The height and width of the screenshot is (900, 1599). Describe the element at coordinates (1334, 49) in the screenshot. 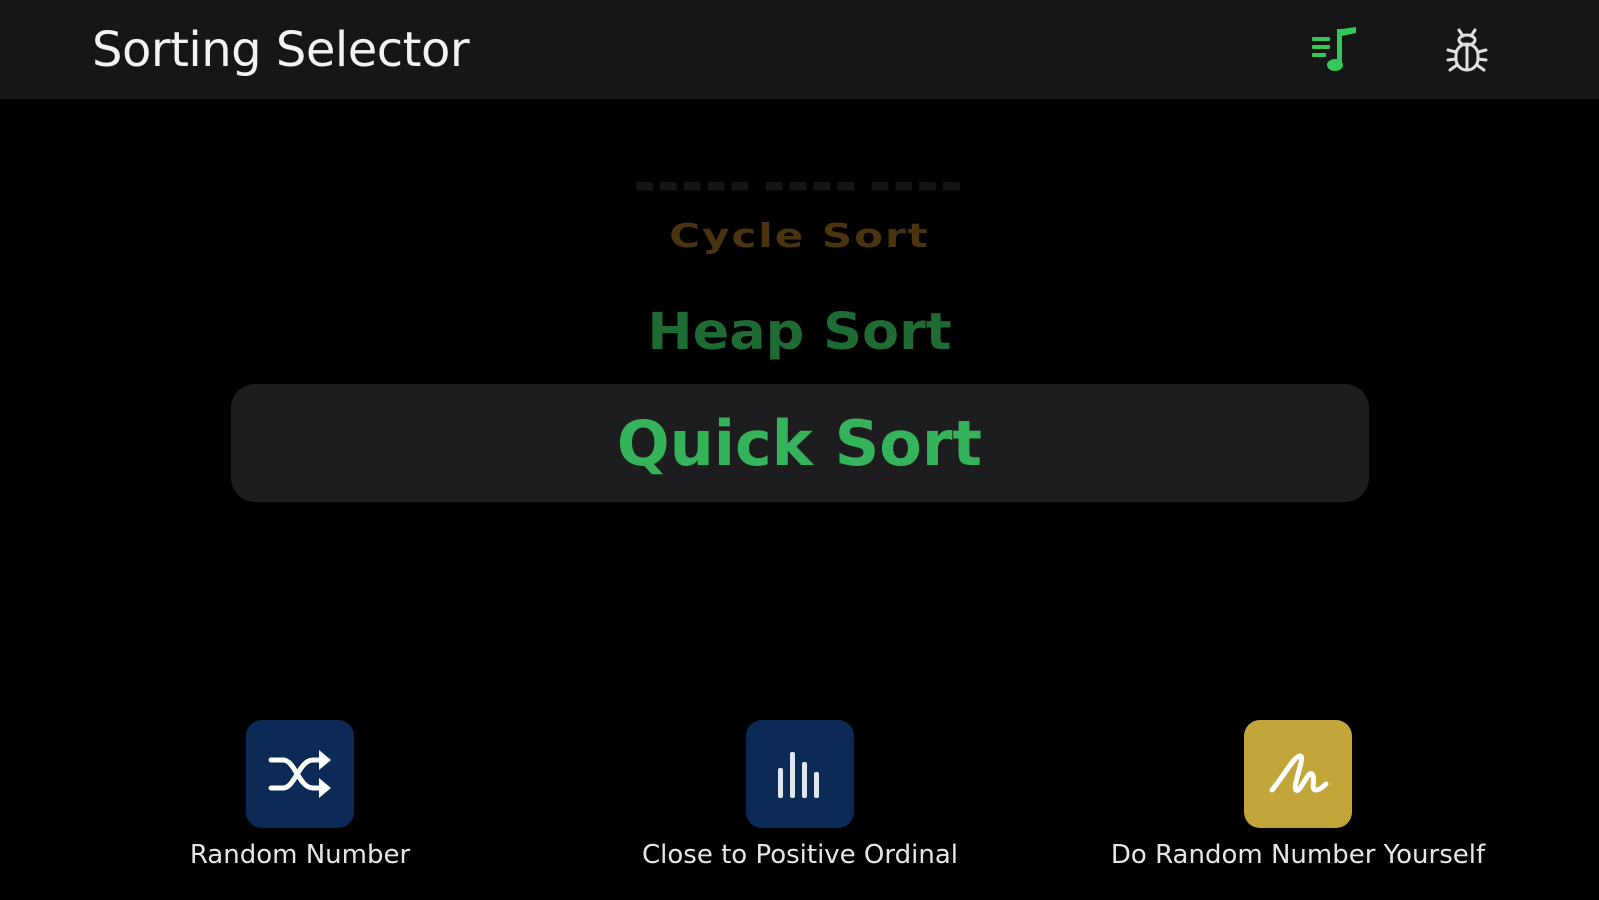

I see `music-list-icon` at that location.